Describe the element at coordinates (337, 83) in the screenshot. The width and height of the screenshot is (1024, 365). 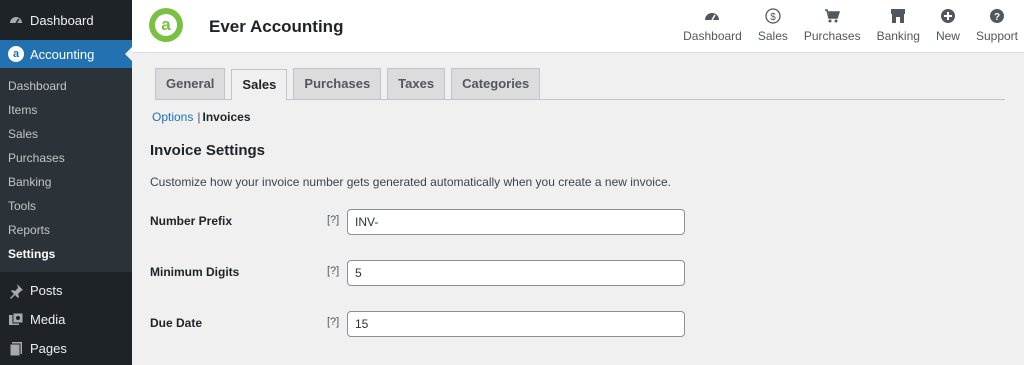
I see `tab-purchases: Purchases` at that location.